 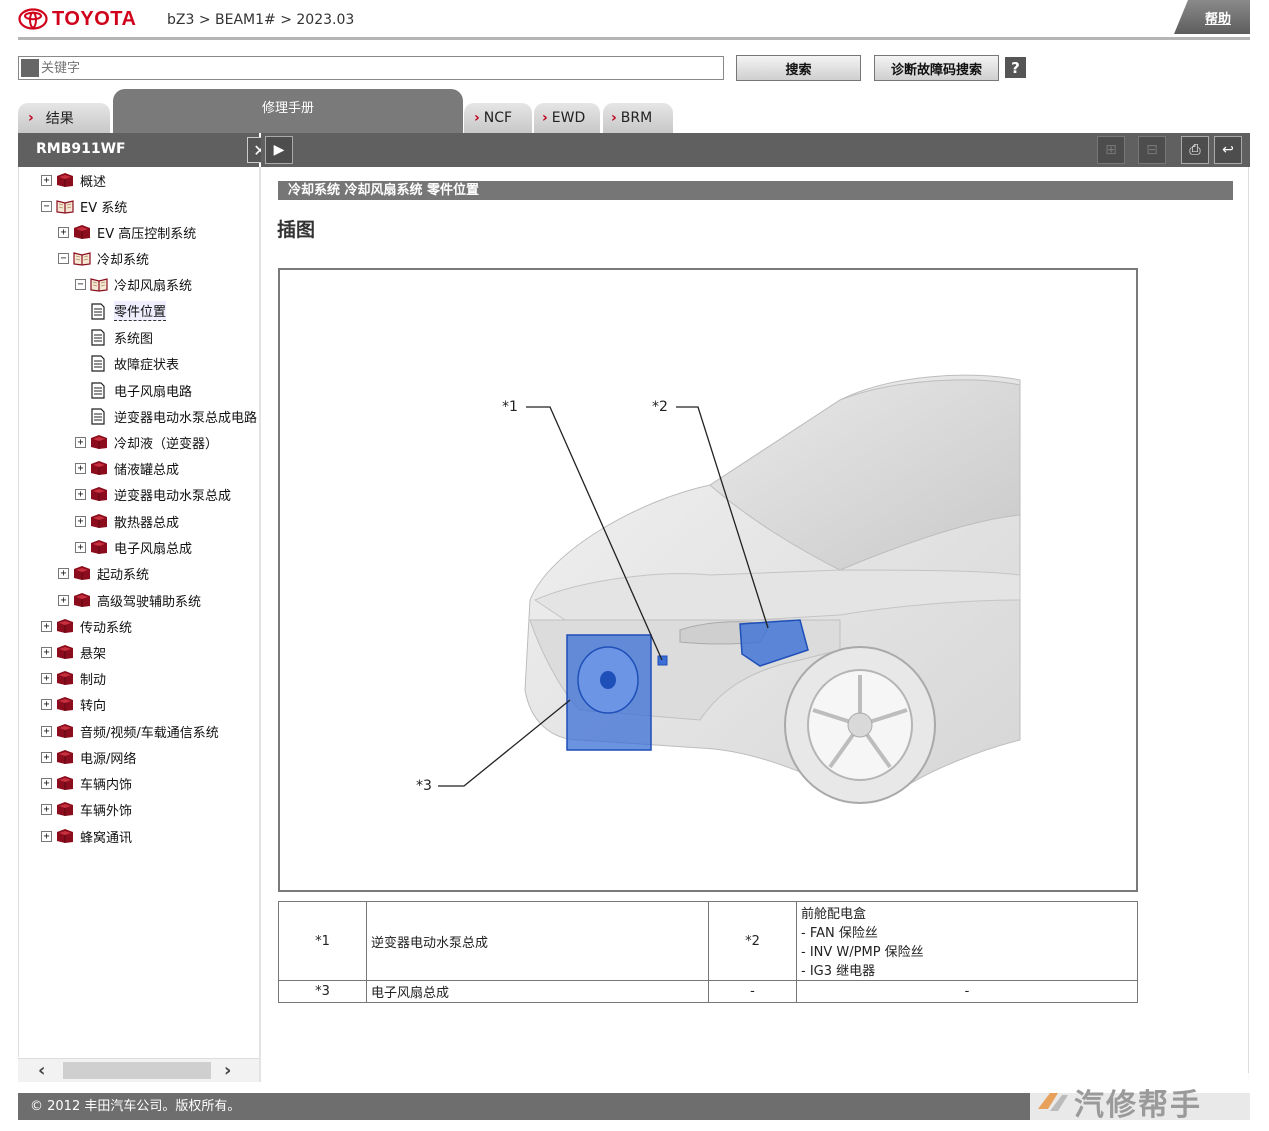 I want to click on tree-item-suspension: + 悬架, so click(x=73, y=652).